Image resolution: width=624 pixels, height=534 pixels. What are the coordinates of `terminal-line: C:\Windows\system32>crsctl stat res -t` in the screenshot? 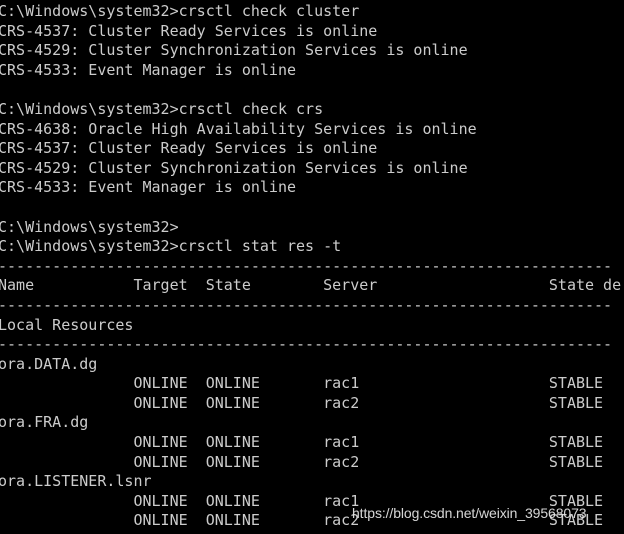 It's located at (171, 246).